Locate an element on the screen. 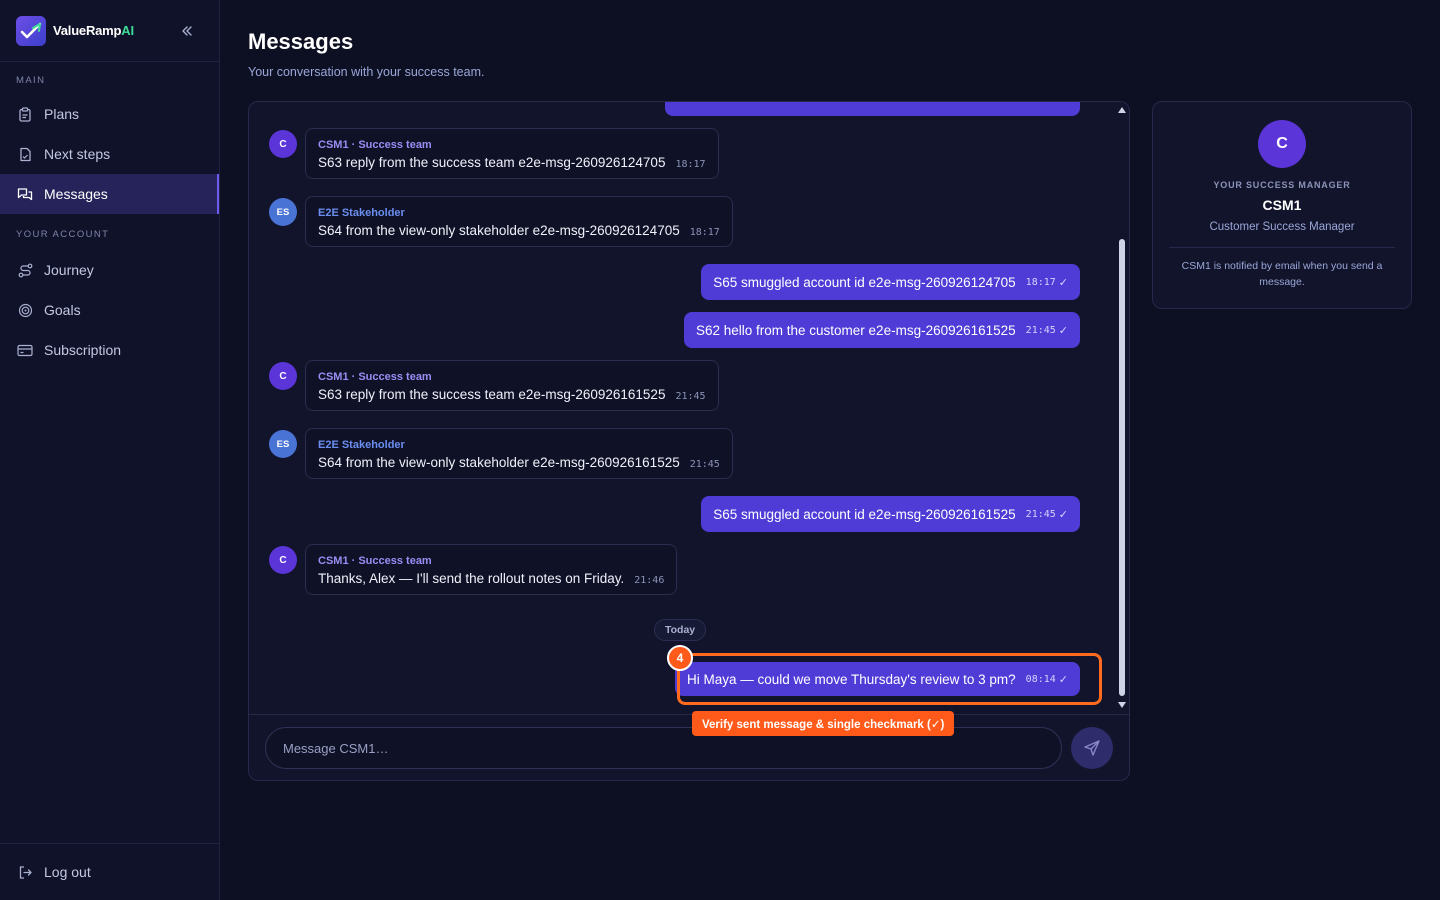  brand: ValueRampAI is located at coordinates (109, 31).